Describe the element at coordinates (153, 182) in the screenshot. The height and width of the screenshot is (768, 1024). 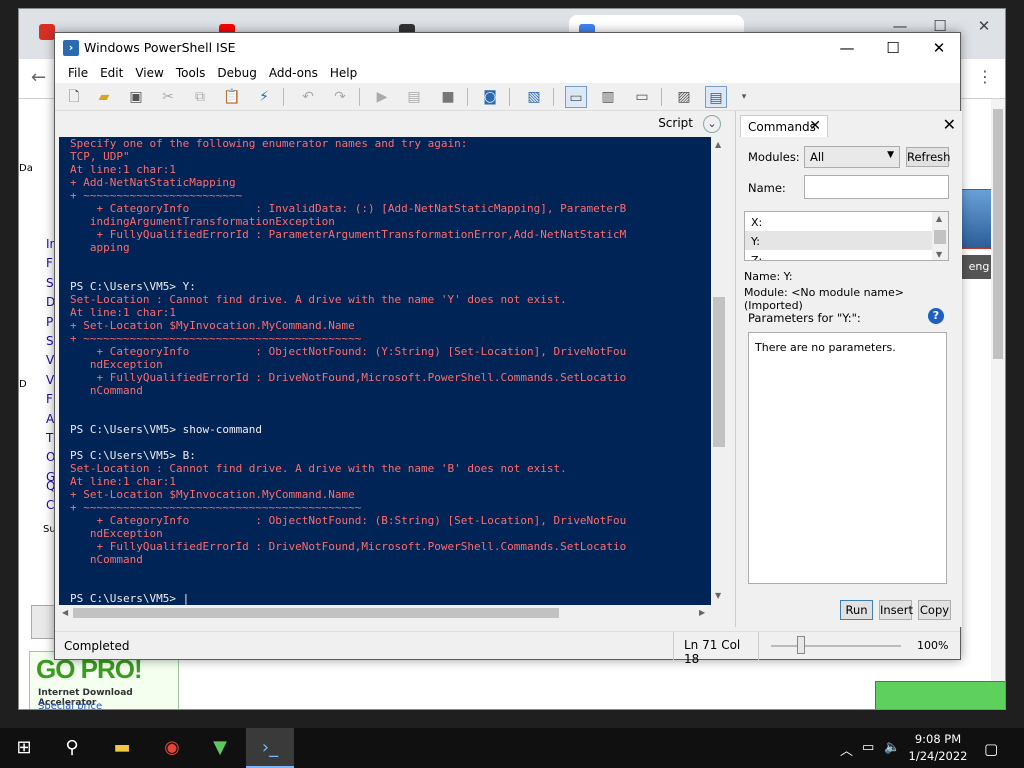
I see `console-line: + Add-NetNatStaticMapping` at that location.